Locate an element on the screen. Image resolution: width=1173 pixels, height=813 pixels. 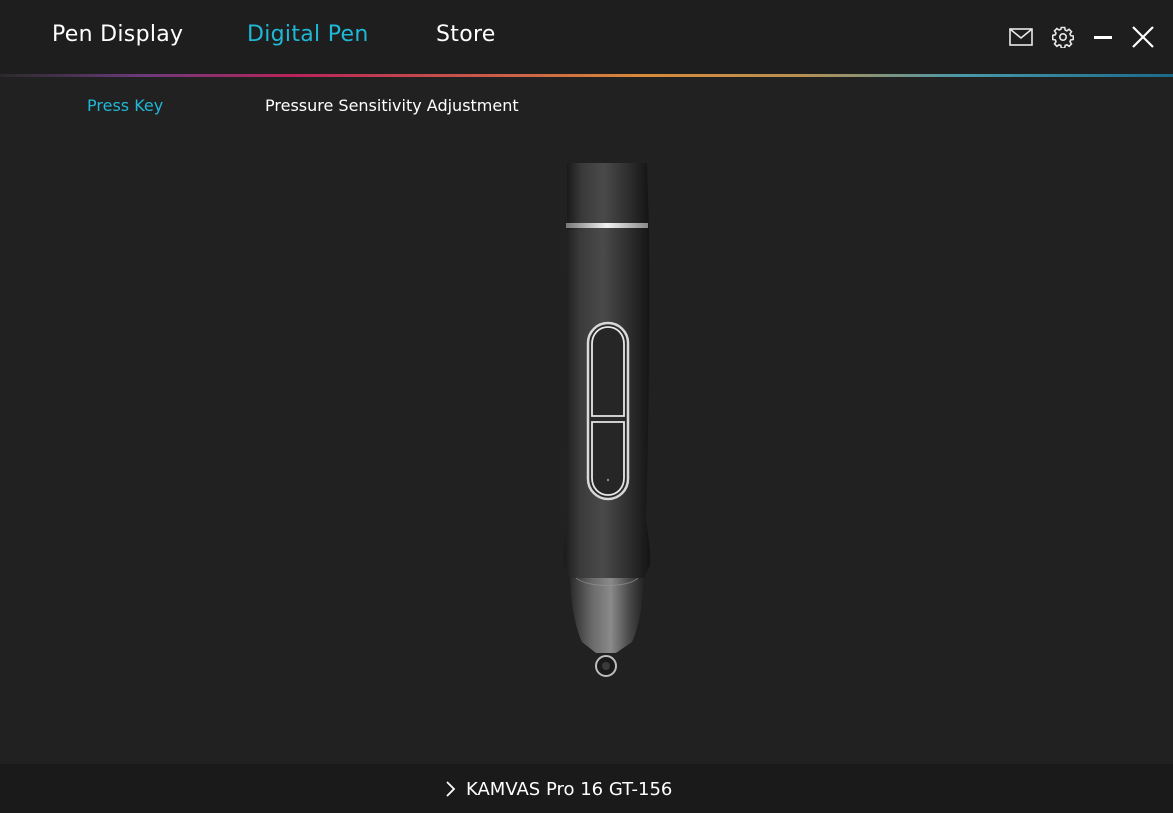
minimize-button is located at coordinates (1103, 37).